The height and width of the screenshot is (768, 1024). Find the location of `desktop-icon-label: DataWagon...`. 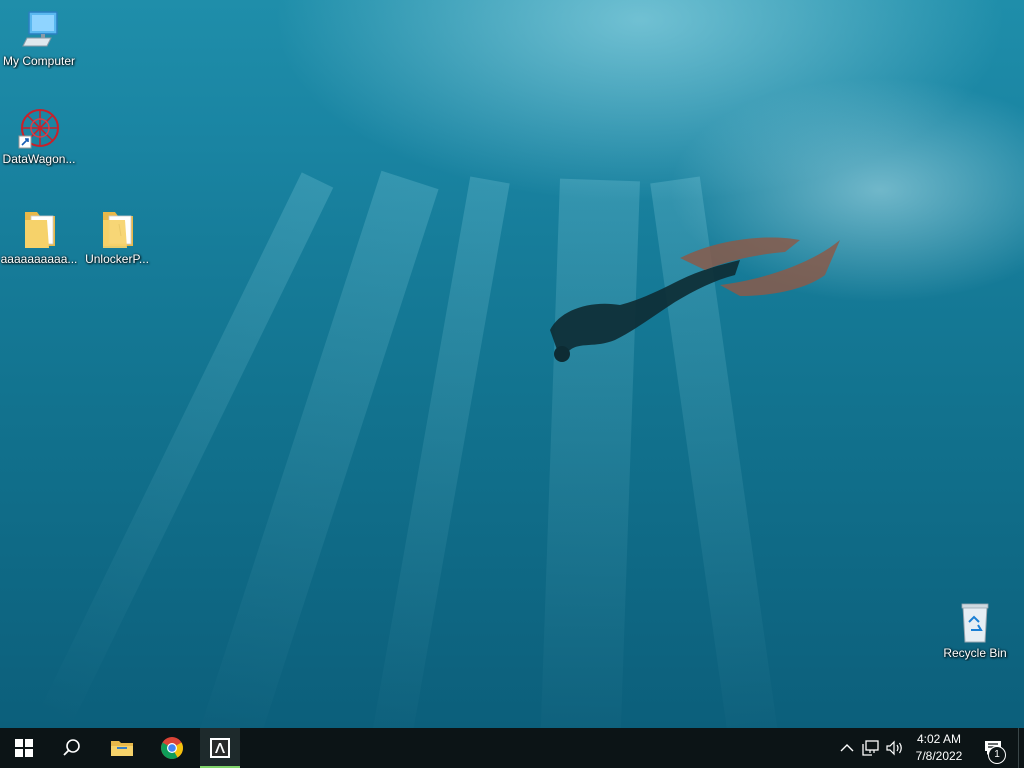

desktop-icon-label: DataWagon... is located at coordinates (39, 159).